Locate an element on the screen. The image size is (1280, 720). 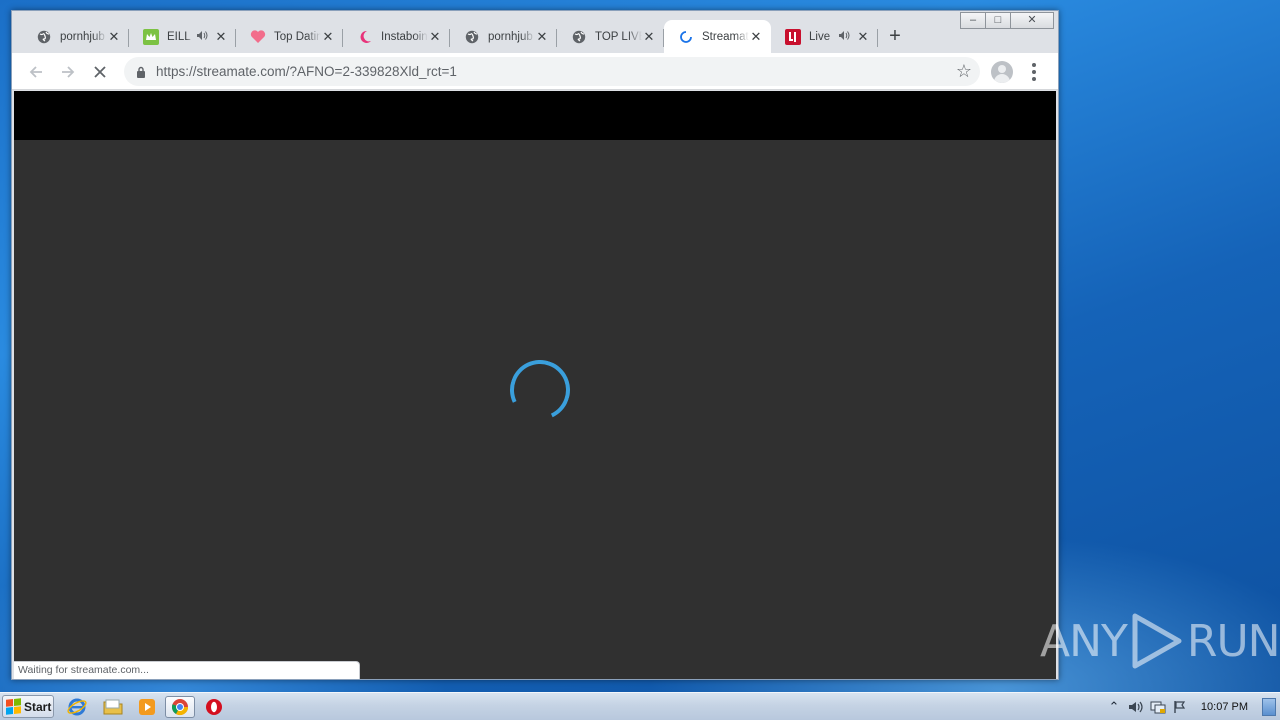
crown-icon is located at coordinates (151, 36).